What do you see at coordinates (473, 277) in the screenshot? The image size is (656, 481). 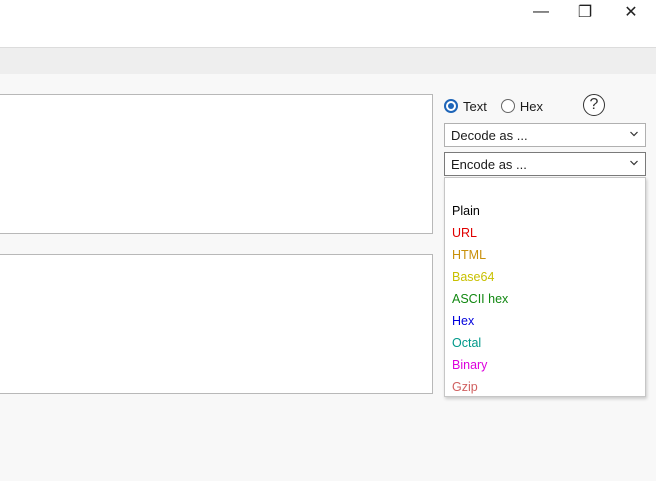 I see `dropdown-option-base64: Base64` at bounding box center [473, 277].